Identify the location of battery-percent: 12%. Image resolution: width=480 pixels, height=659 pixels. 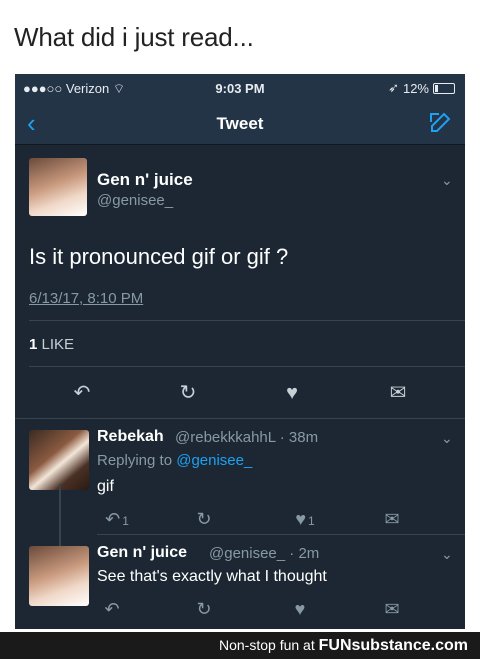
(415, 88).